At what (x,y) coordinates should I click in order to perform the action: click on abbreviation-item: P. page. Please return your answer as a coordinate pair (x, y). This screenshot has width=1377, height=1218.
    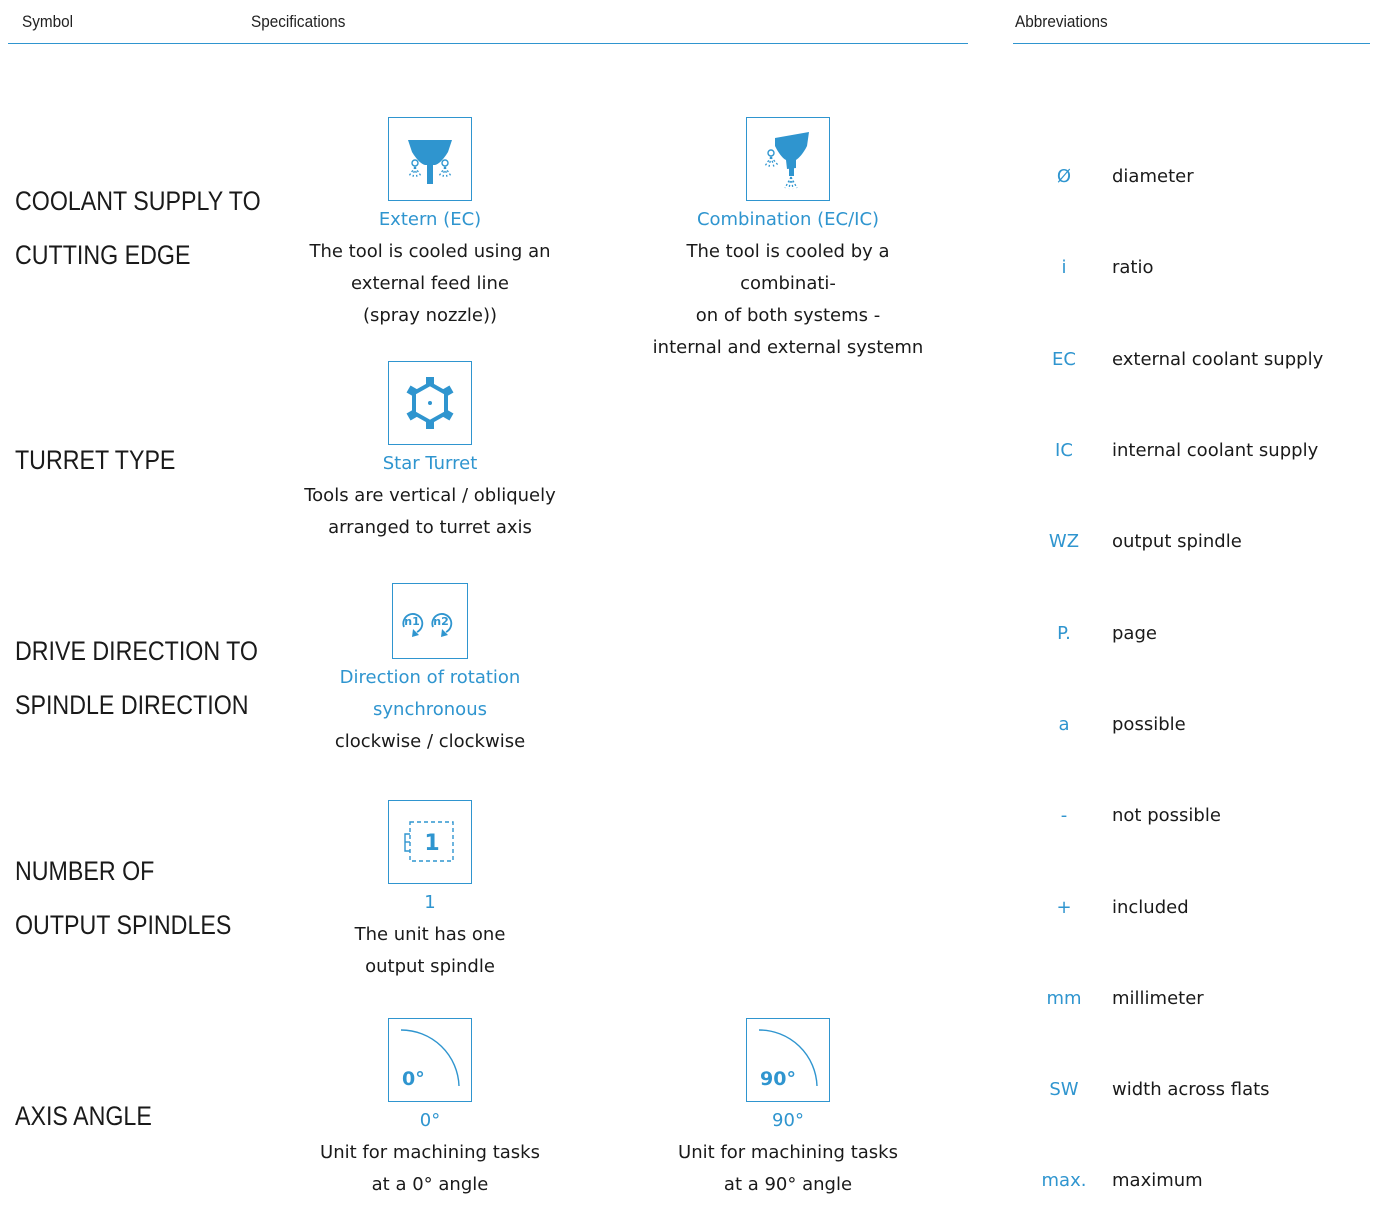
    Looking at the image, I should click on (1197, 634).